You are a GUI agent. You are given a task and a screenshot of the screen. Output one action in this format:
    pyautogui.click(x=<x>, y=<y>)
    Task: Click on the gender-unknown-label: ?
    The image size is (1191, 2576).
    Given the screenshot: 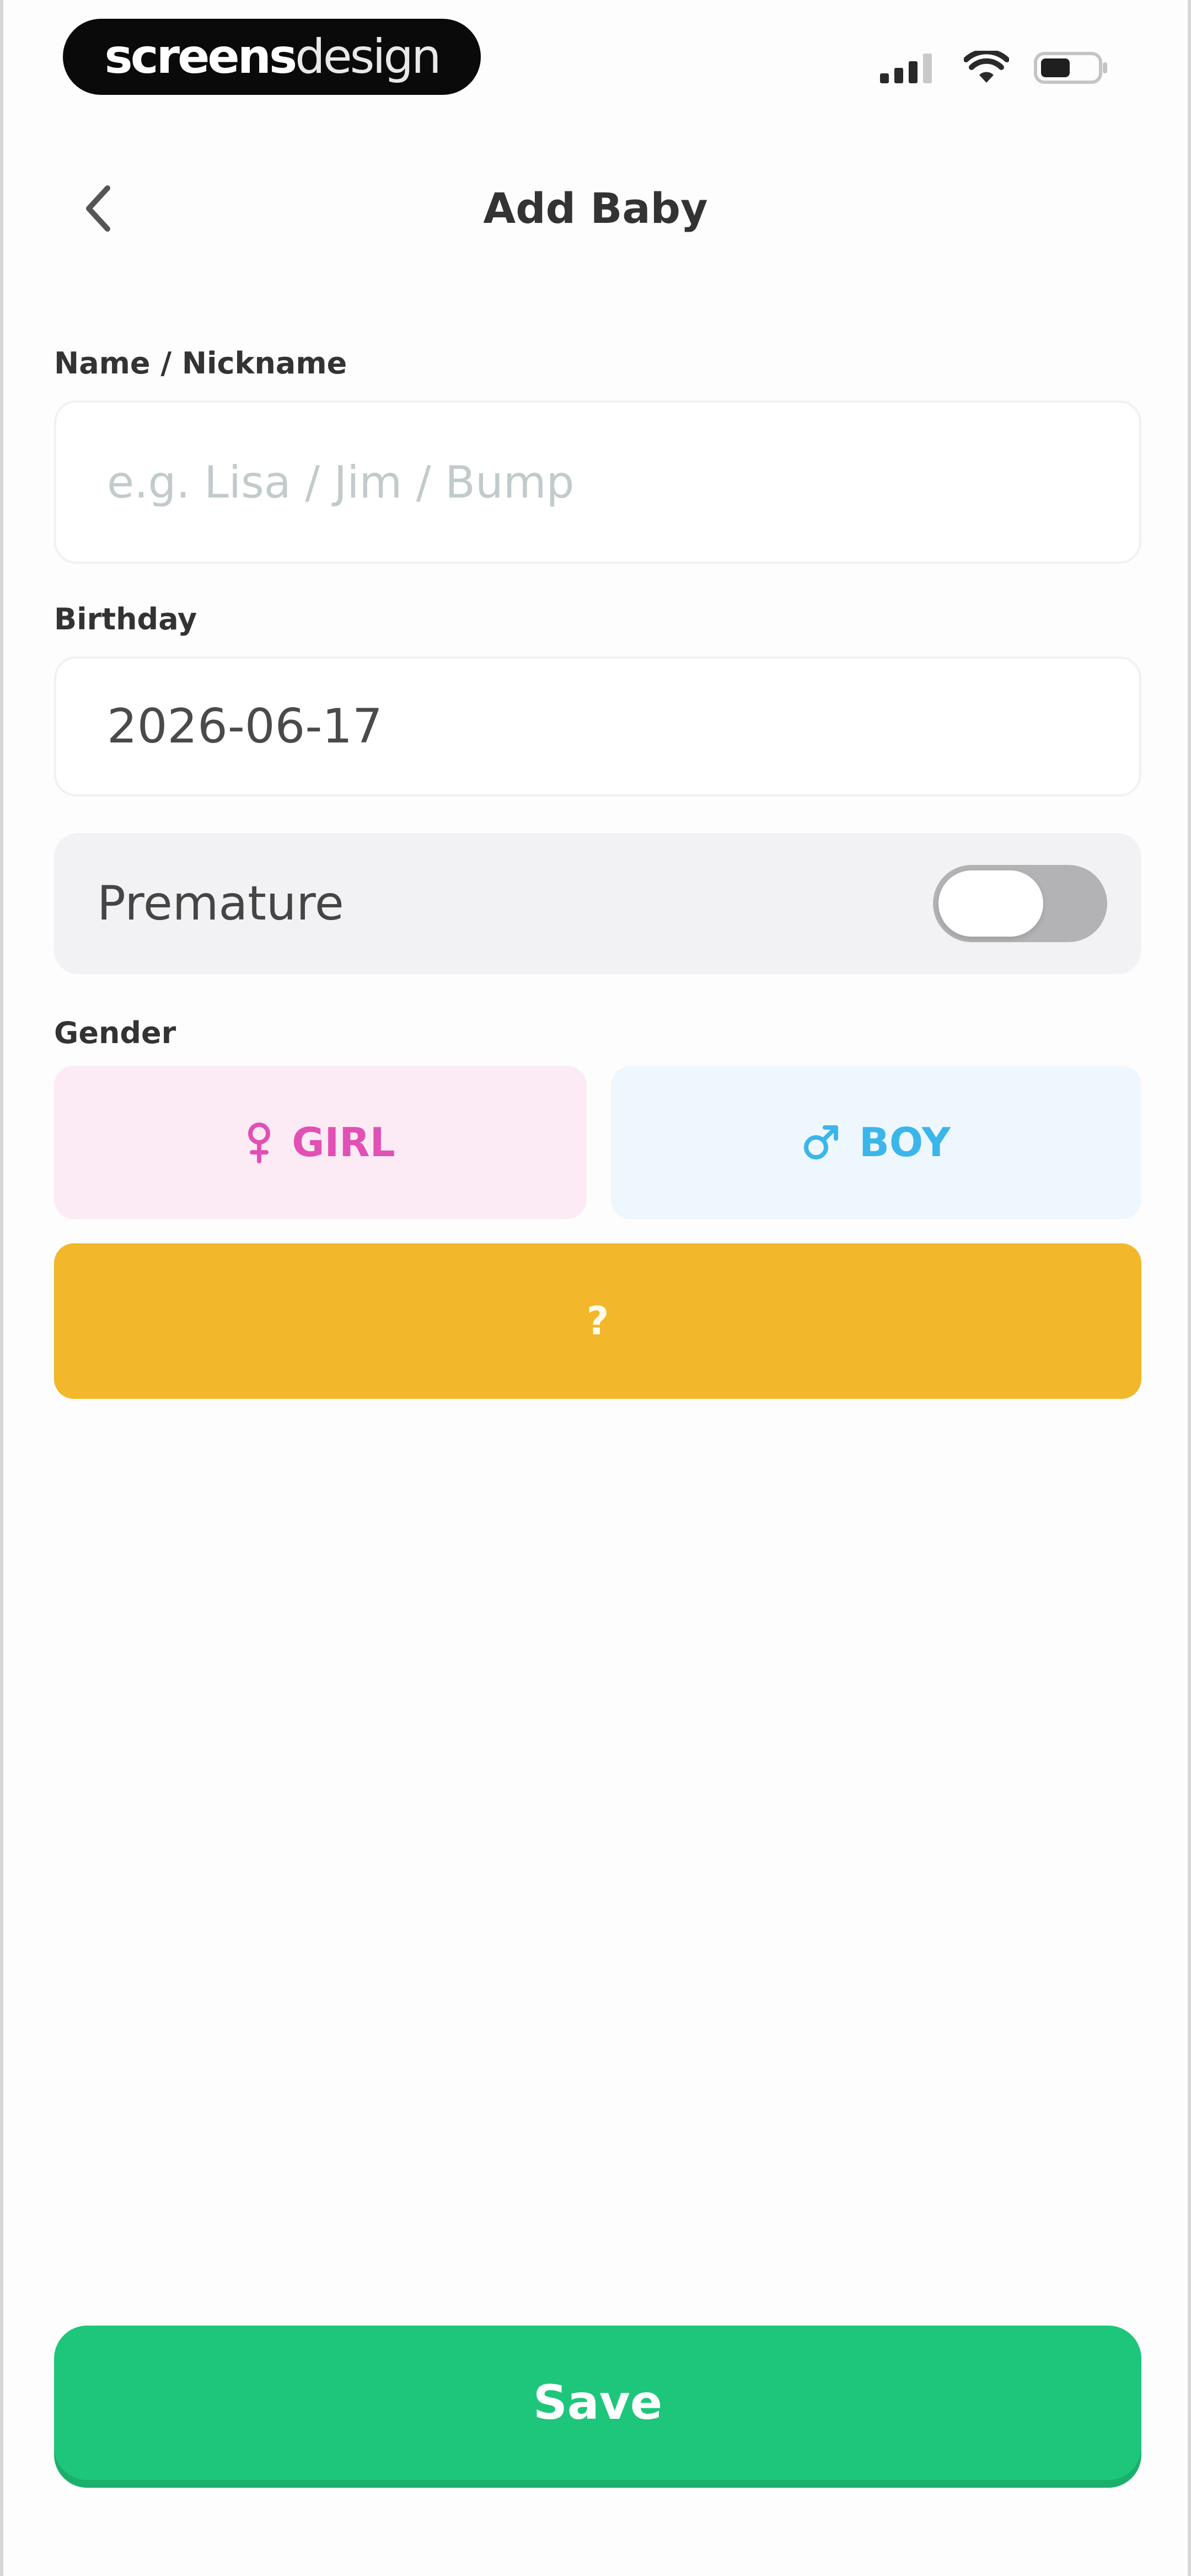 What is the action you would take?
    pyautogui.click(x=597, y=1321)
    